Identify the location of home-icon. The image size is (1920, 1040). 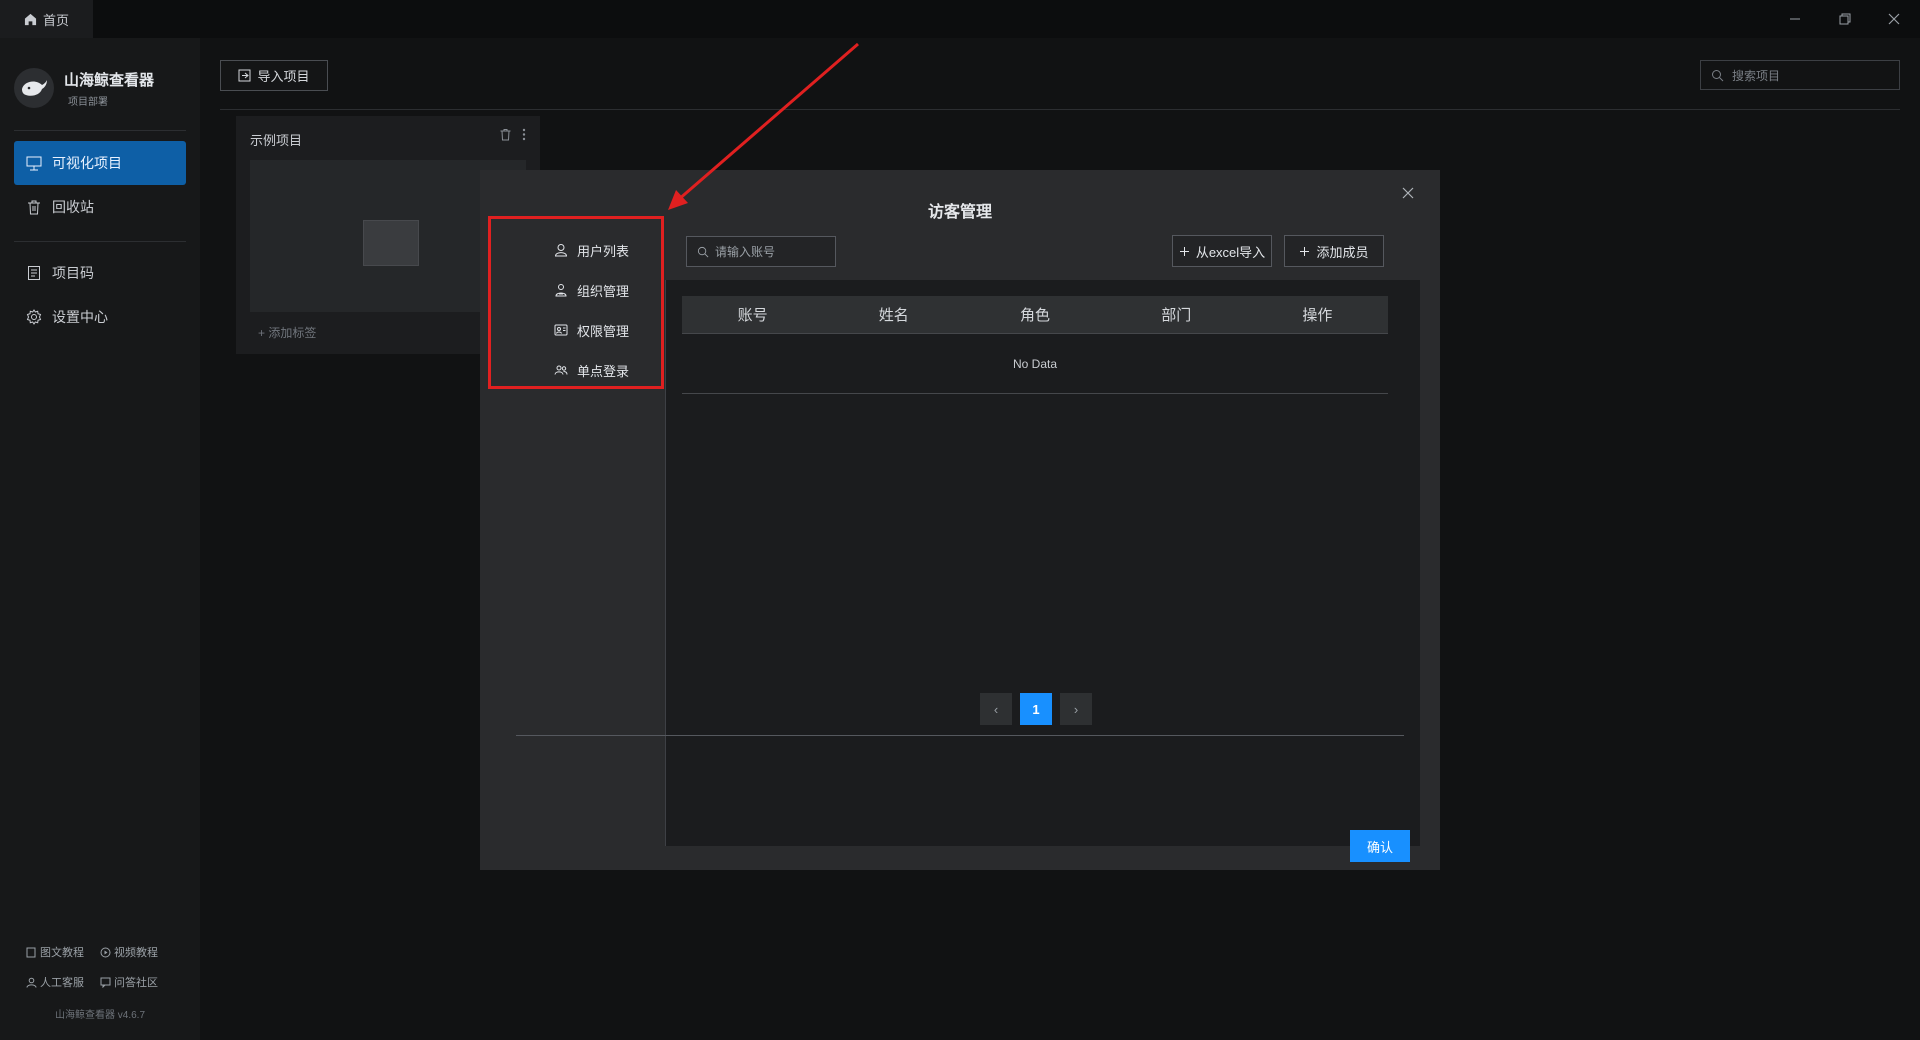
(30, 19).